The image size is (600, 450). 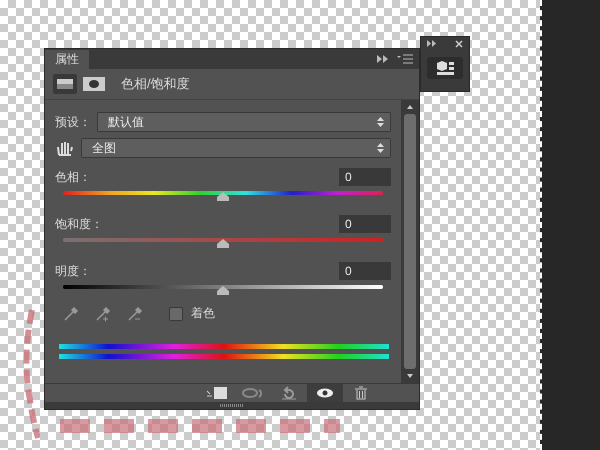 I want to click on properties-dock-button, so click(x=445, y=68).